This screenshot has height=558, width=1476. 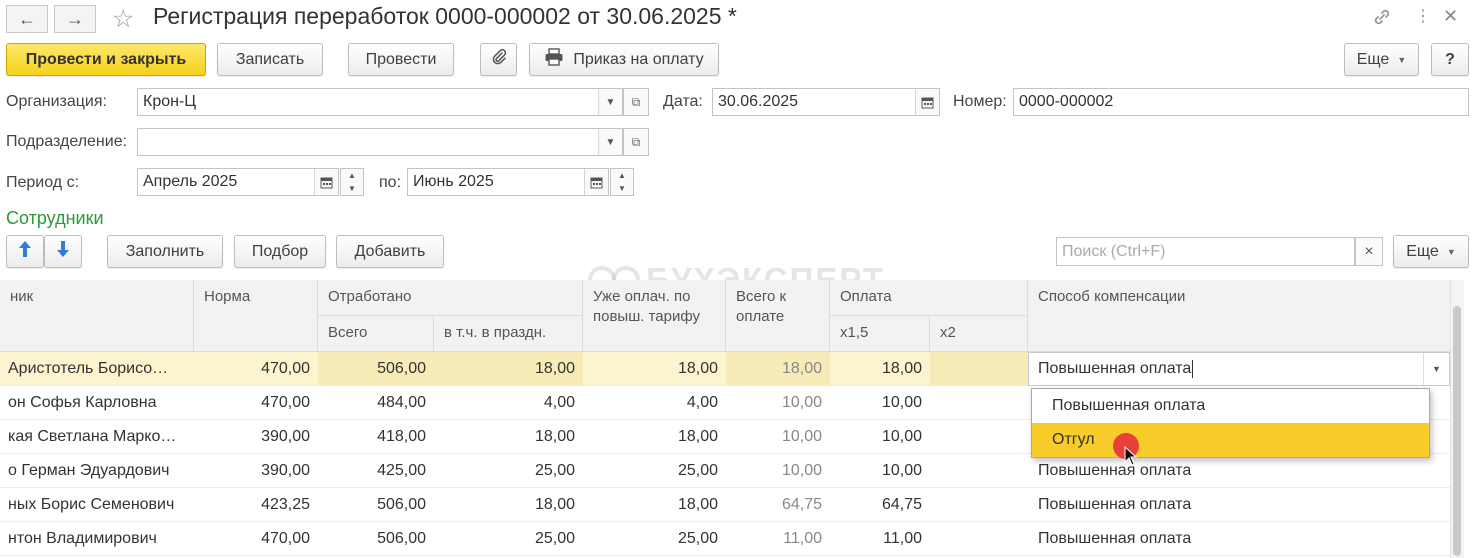 What do you see at coordinates (778, 369) in the screenshot?
I see `total-cell: 18,00` at bounding box center [778, 369].